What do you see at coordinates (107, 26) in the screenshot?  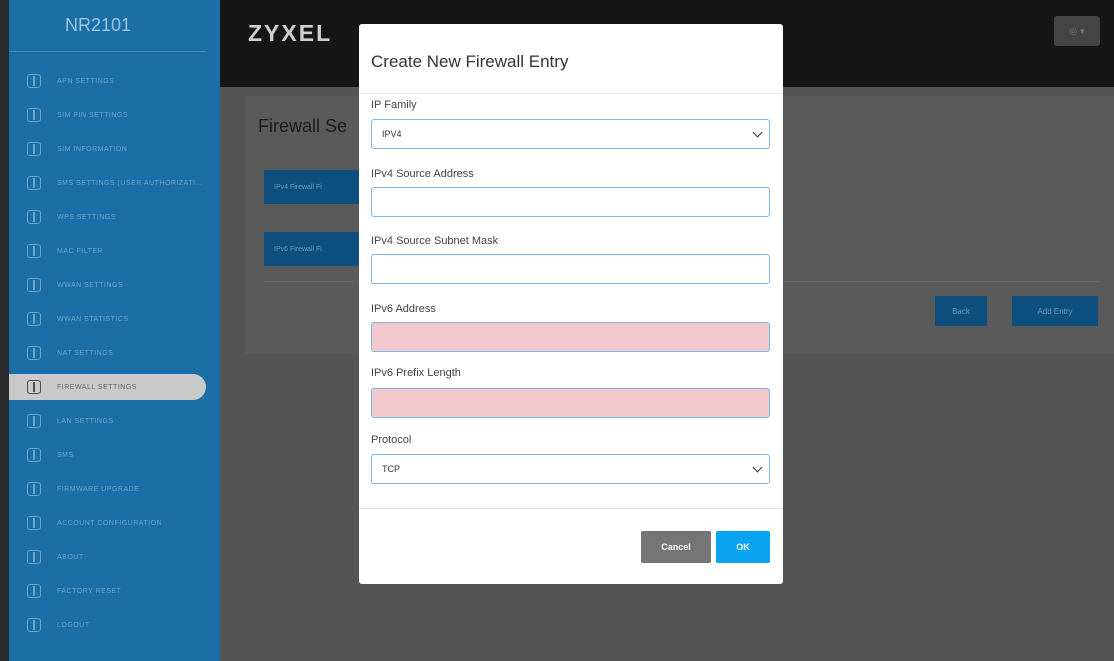 I see `device-model: NR2101` at bounding box center [107, 26].